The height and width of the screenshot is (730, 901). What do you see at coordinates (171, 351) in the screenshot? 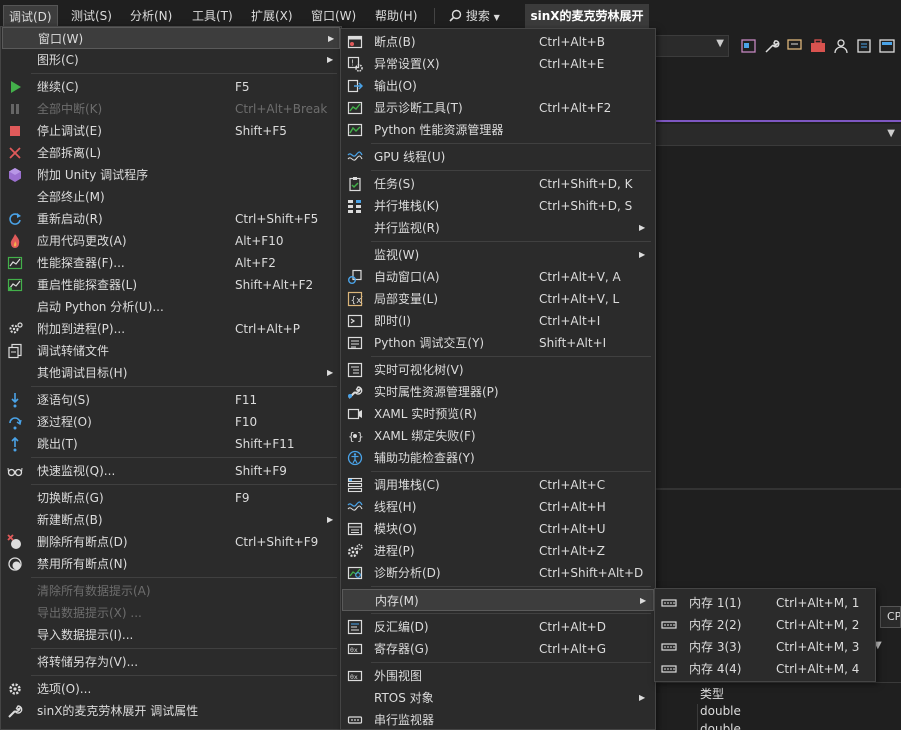
I see `debug-menu-item: 调试转储文件` at bounding box center [171, 351].